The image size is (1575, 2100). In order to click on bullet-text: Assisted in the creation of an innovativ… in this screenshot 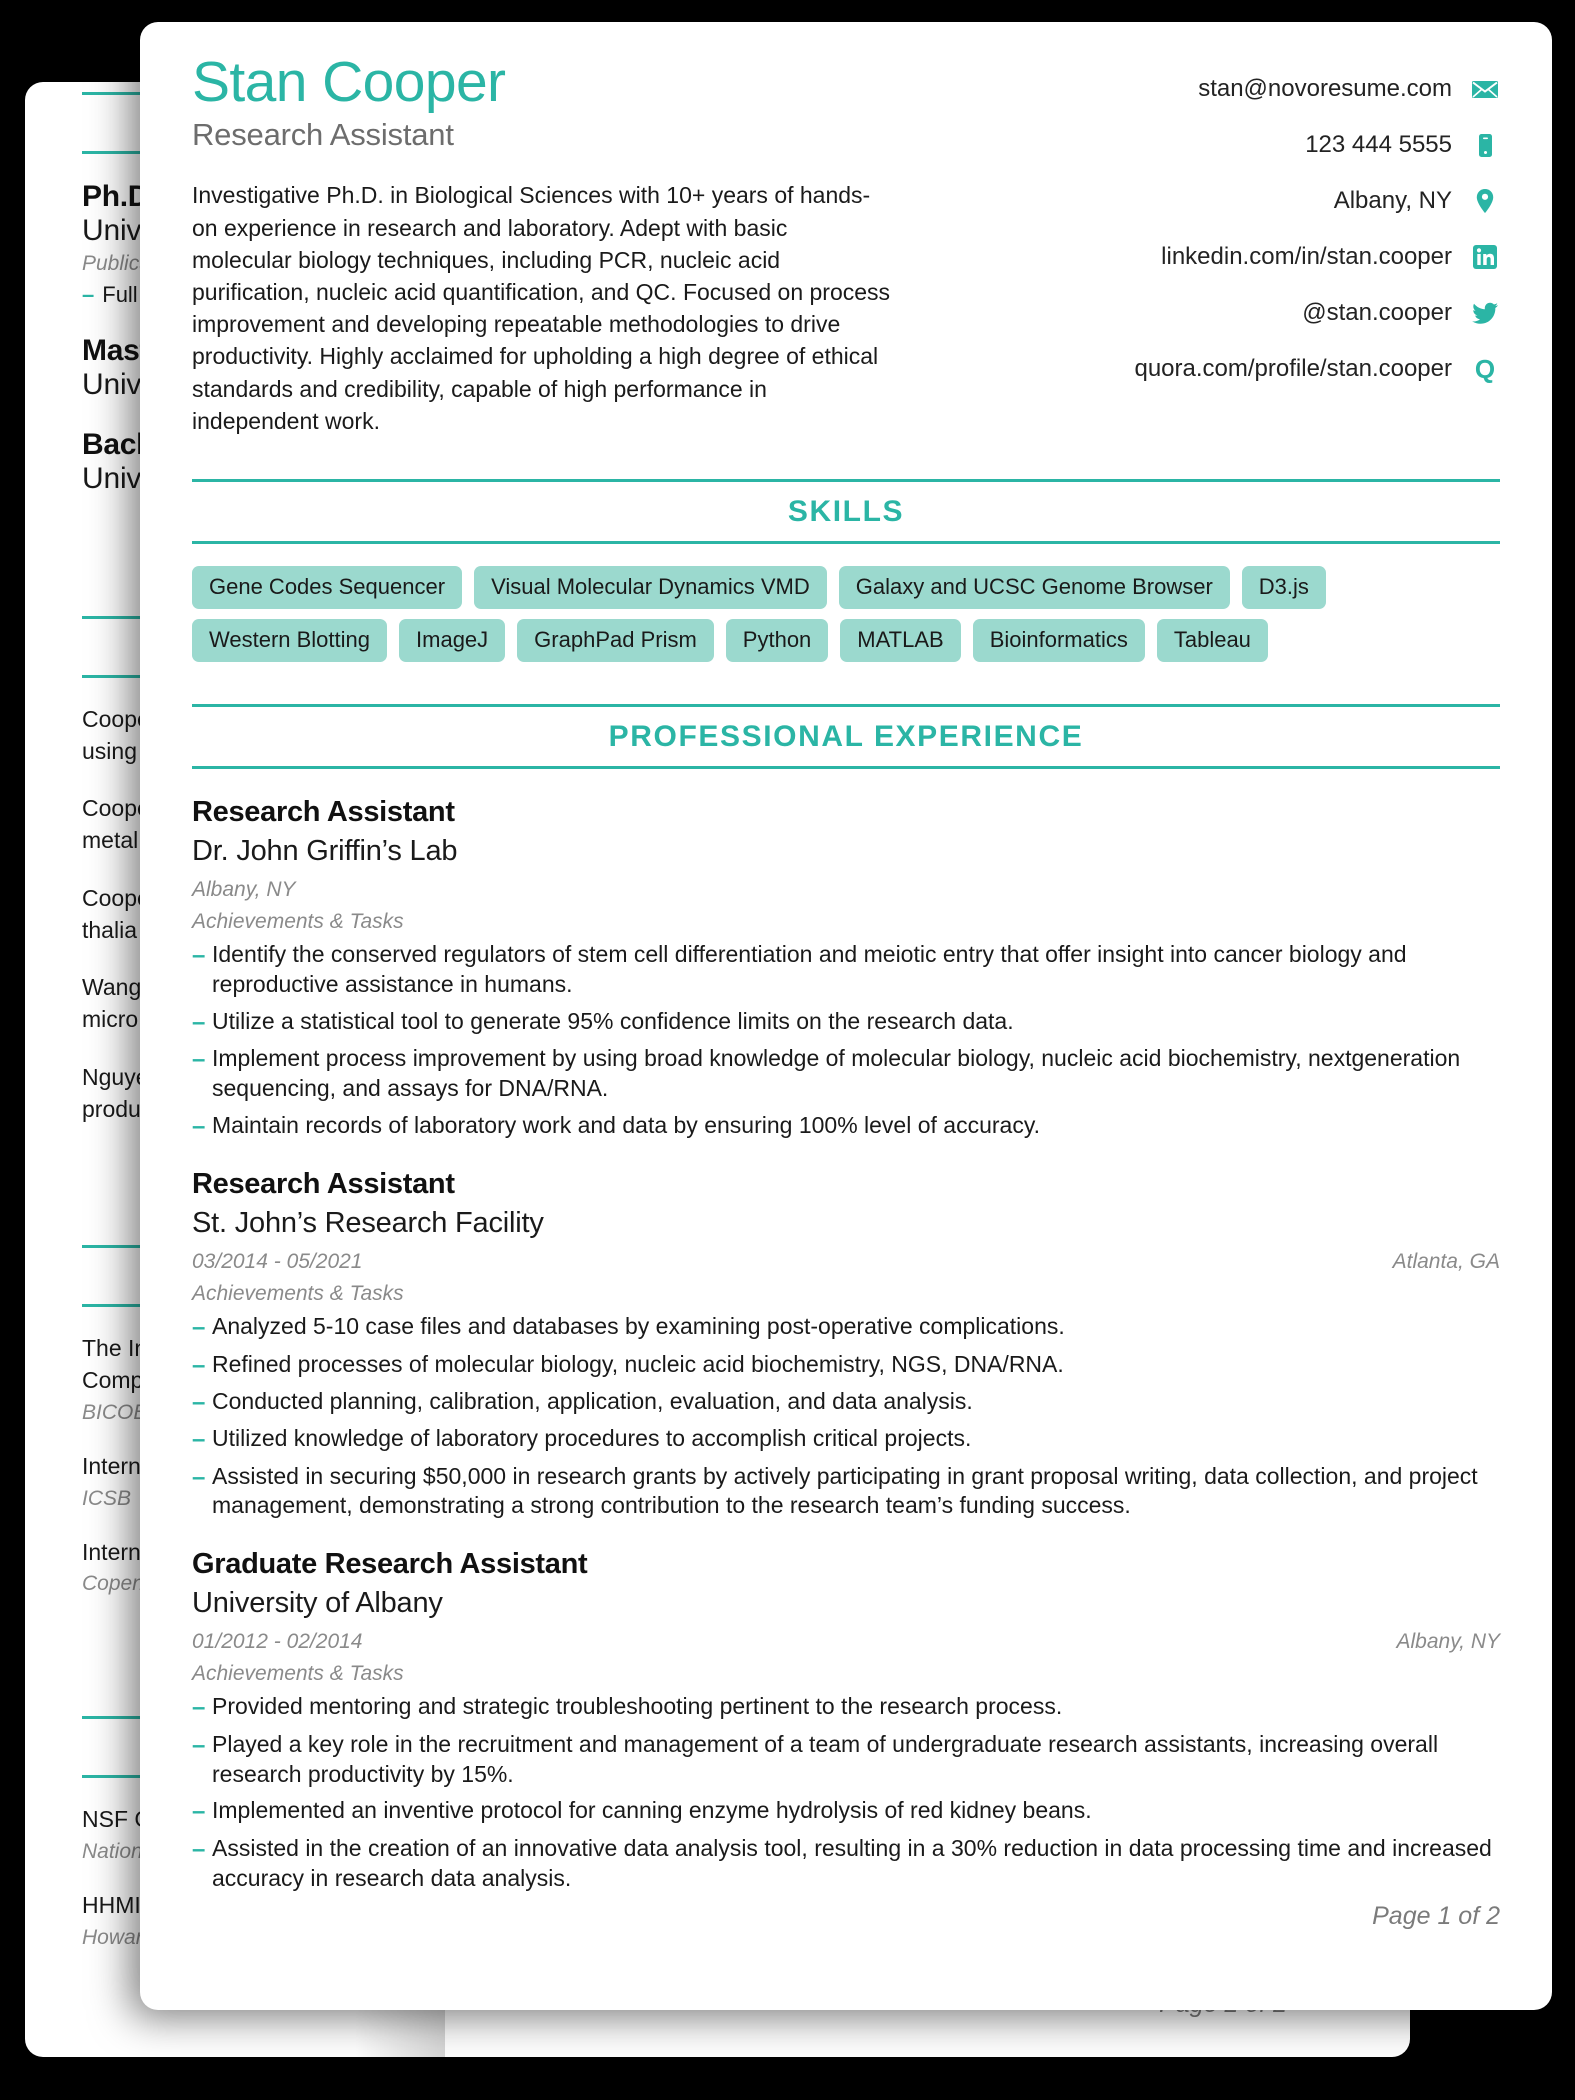, I will do `click(852, 1862)`.